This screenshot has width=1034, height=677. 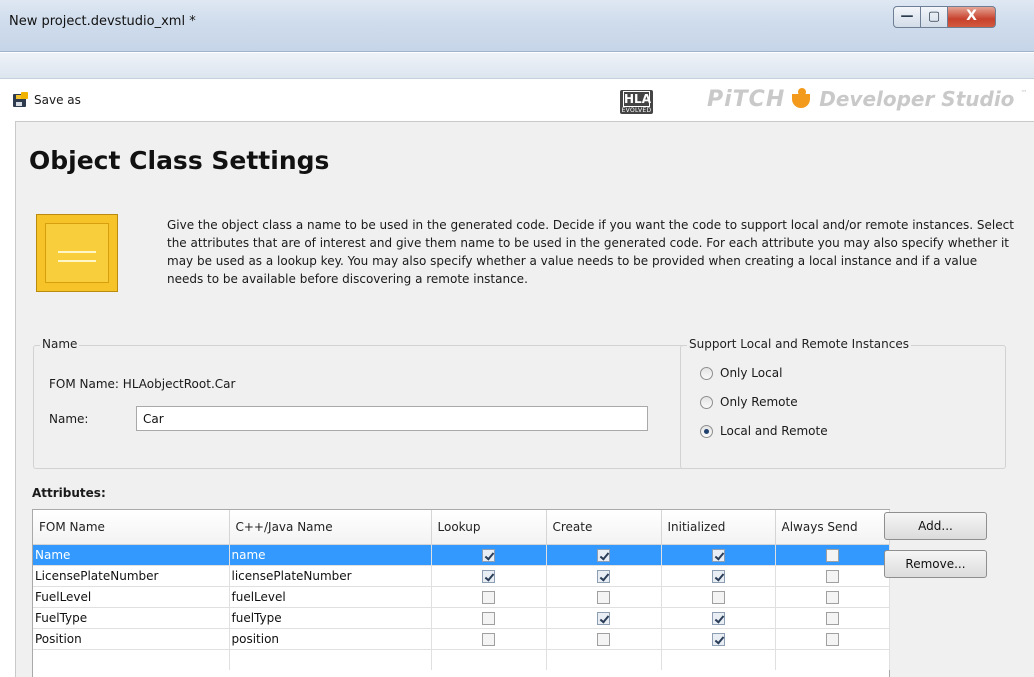 I want to click on cell-code-name: name, so click(x=330, y=555).